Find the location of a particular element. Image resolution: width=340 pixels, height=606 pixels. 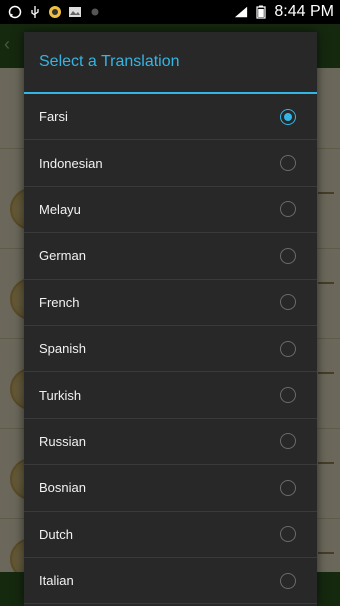

translation-option-turkish: Turkish is located at coordinates (170, 395).